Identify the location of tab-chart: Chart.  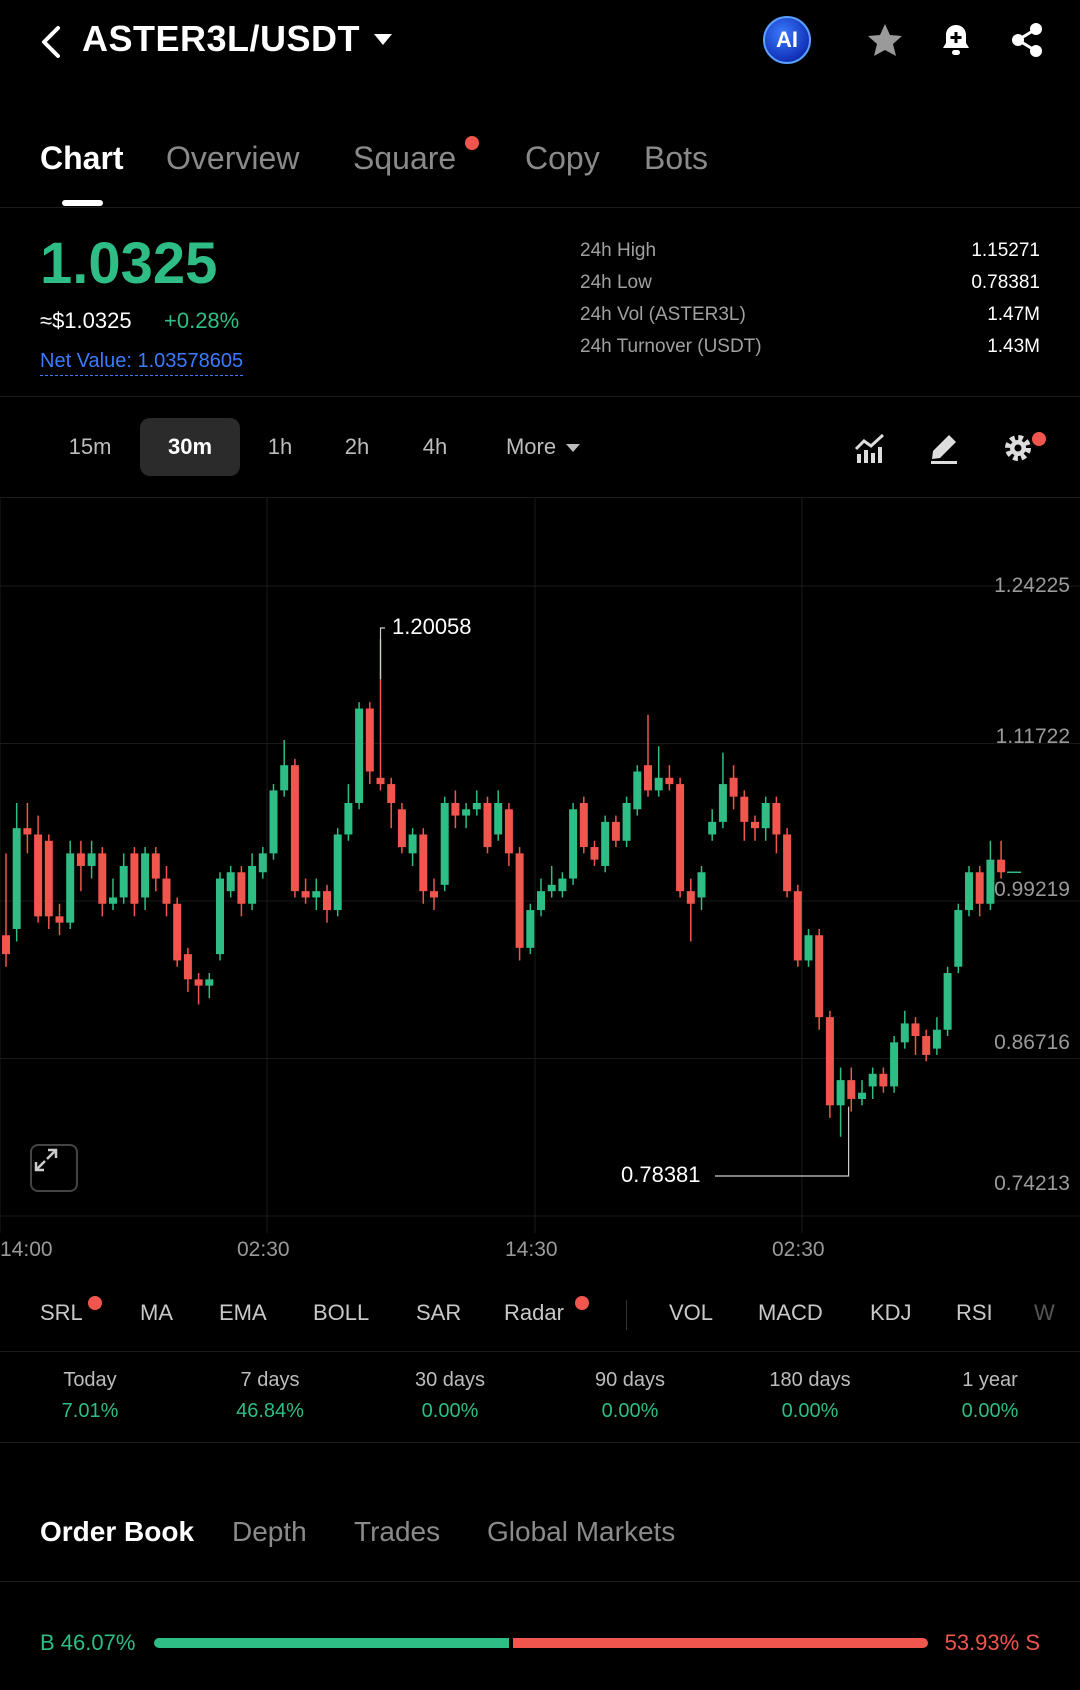
(82, 158).